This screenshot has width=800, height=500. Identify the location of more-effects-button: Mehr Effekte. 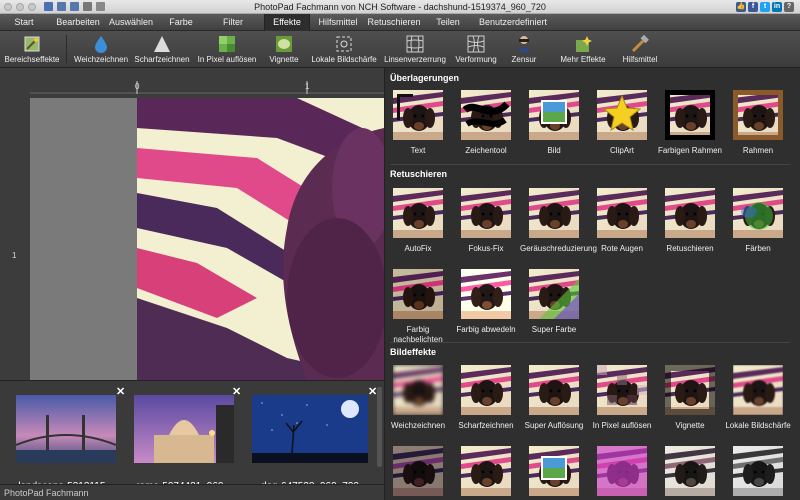
(583, 49).